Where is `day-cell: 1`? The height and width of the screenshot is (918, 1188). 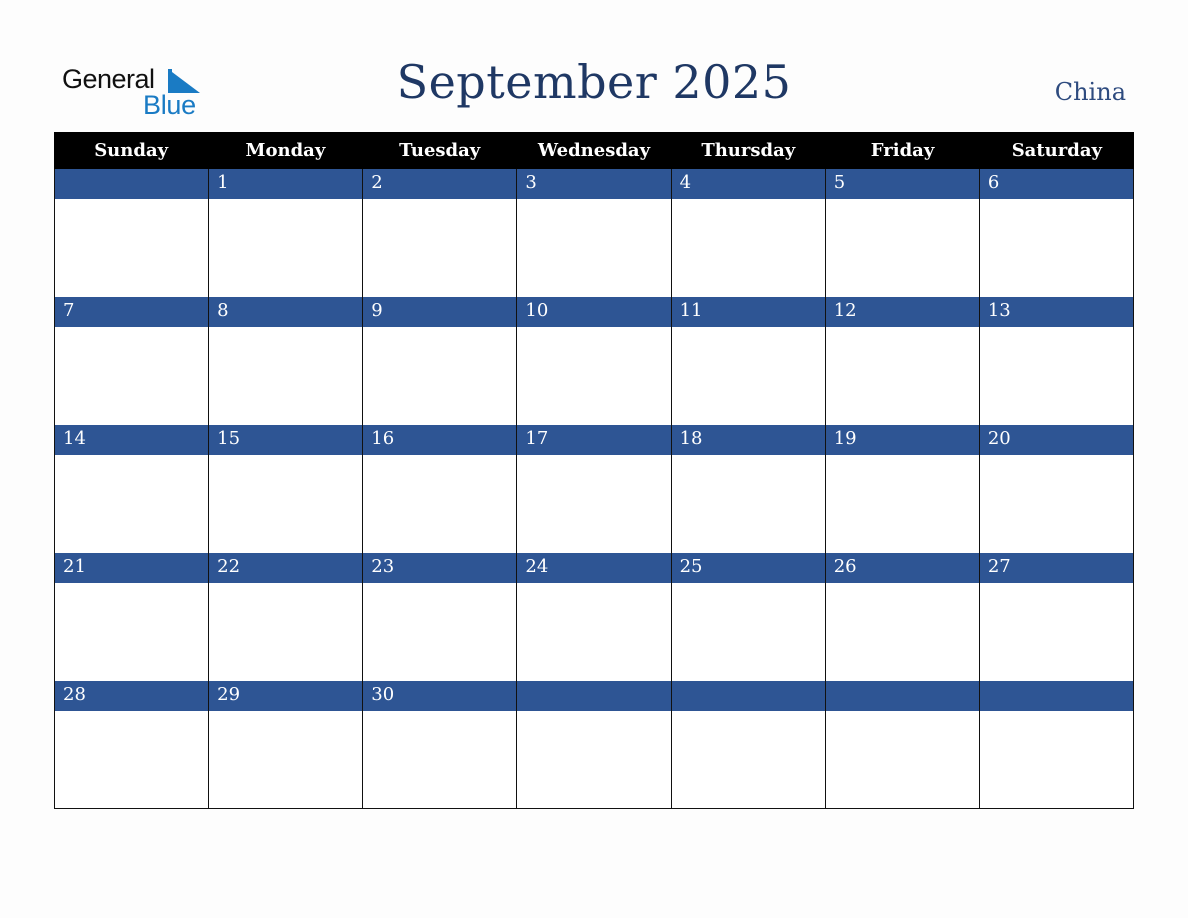 day-cell: 1 is located at coordinates (285, 233).